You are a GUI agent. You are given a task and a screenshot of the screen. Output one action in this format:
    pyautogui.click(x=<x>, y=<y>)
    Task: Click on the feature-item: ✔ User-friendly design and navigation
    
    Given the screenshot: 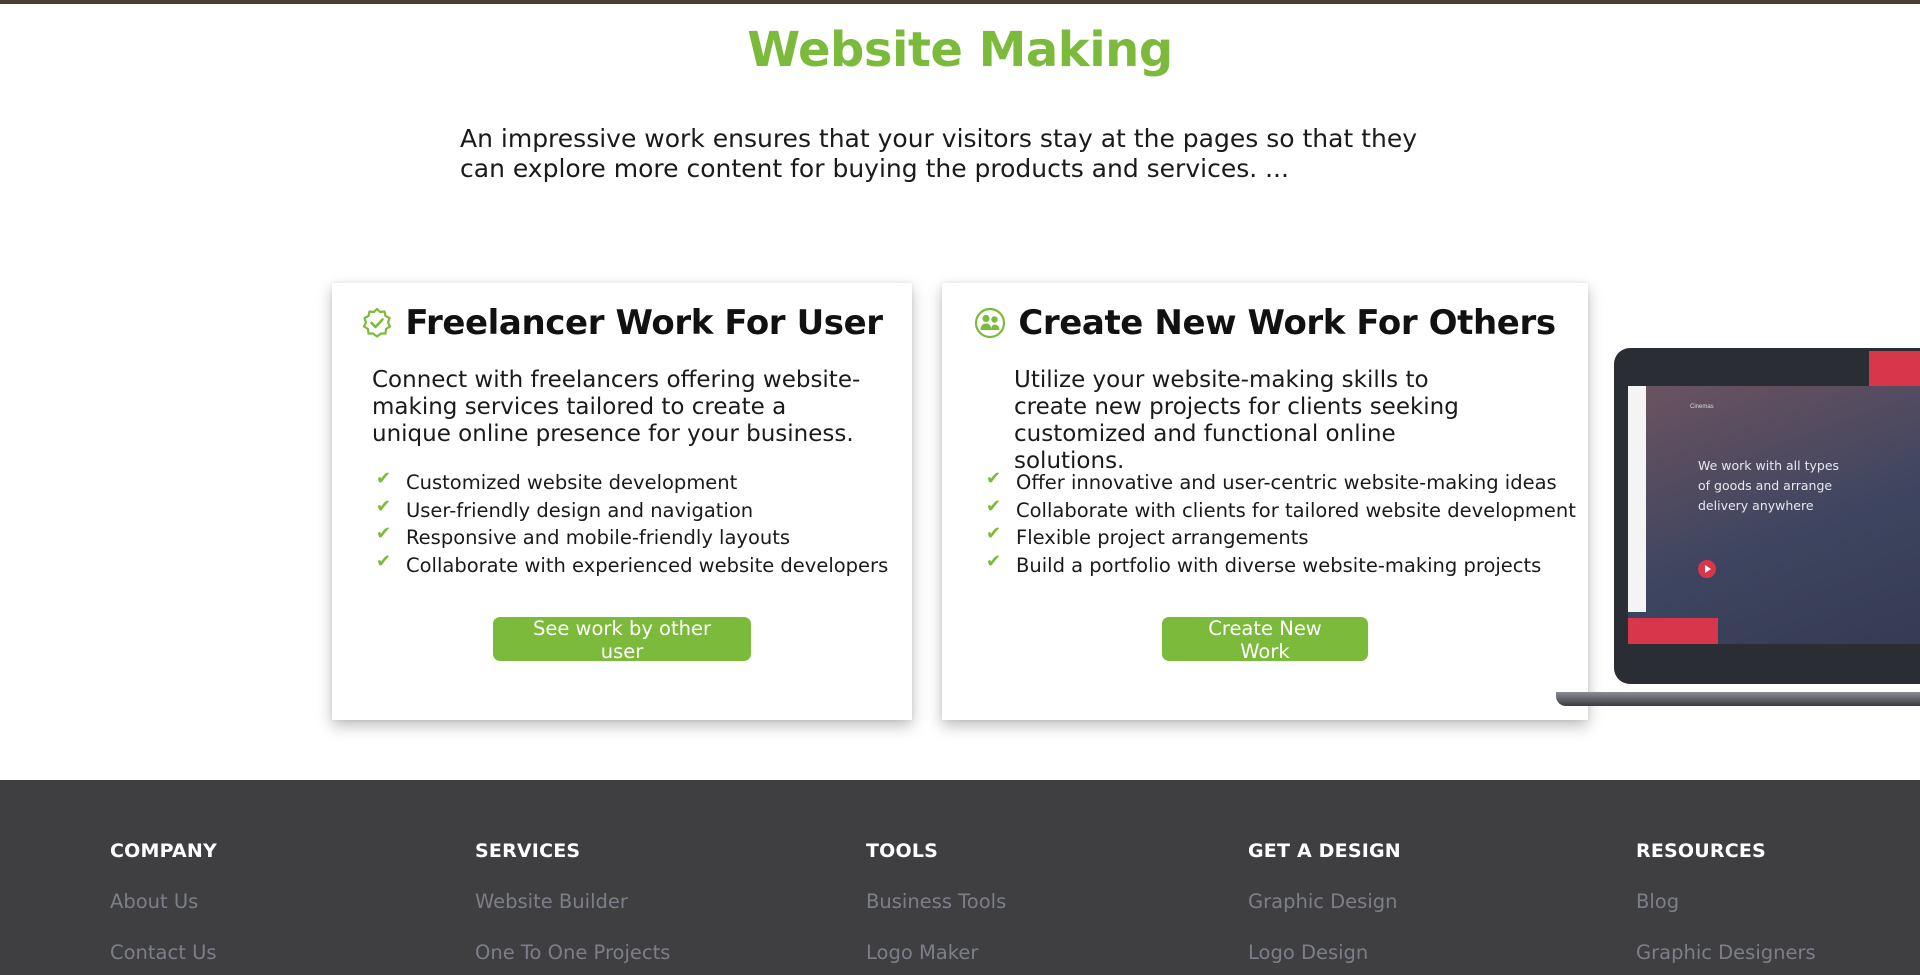 What is the action you would take?
    pyautogui.click(x=565, y=508)
    